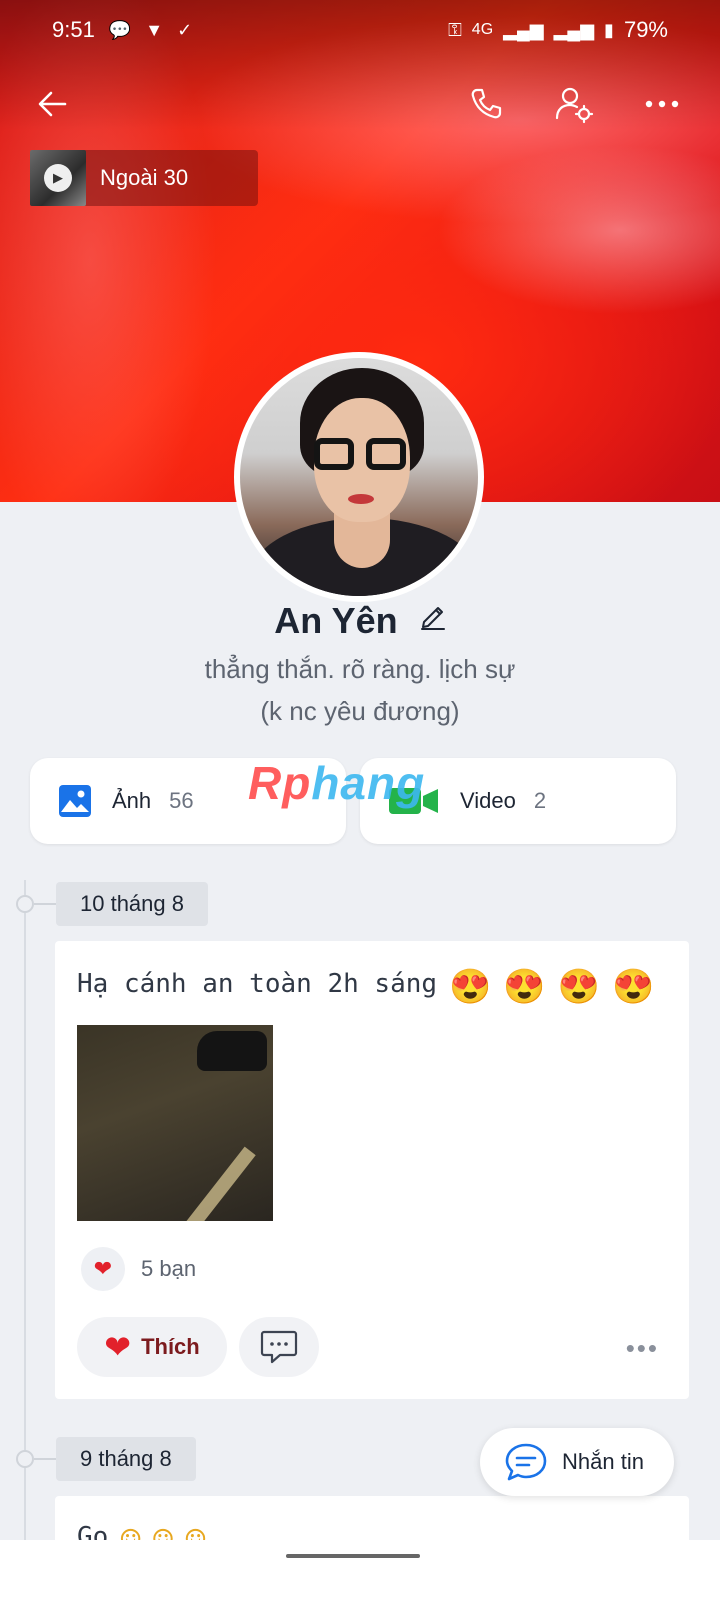 This screenshot has width=720, height=1600. Describe the element at coordinates (175, 1123) in the screenshot. I see `post-photo` at that location.